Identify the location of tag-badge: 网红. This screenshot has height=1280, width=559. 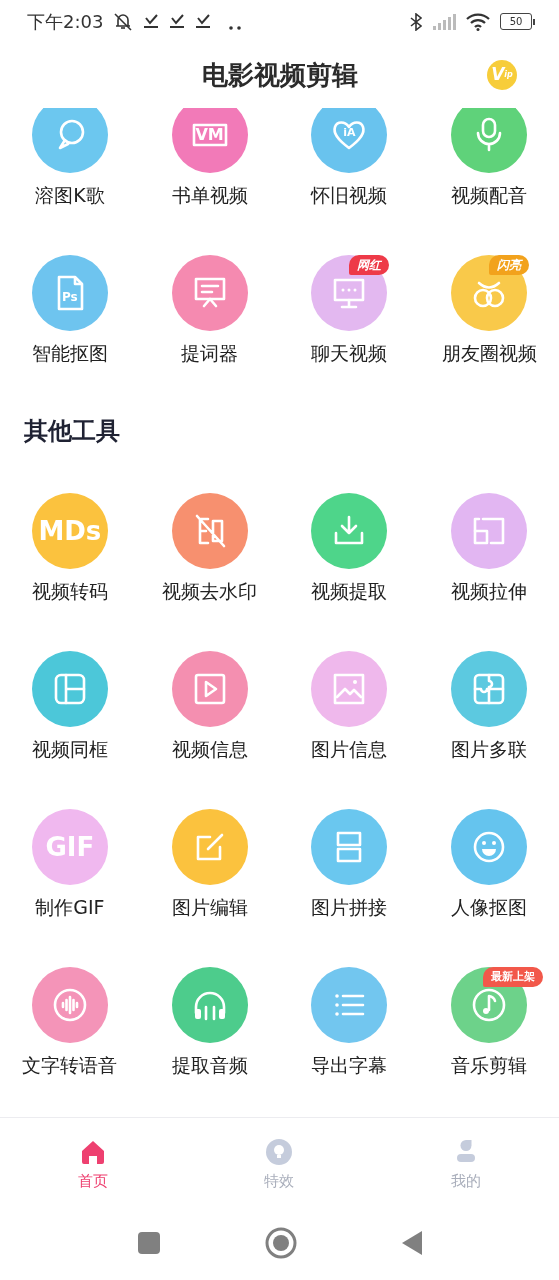
(369, 264).